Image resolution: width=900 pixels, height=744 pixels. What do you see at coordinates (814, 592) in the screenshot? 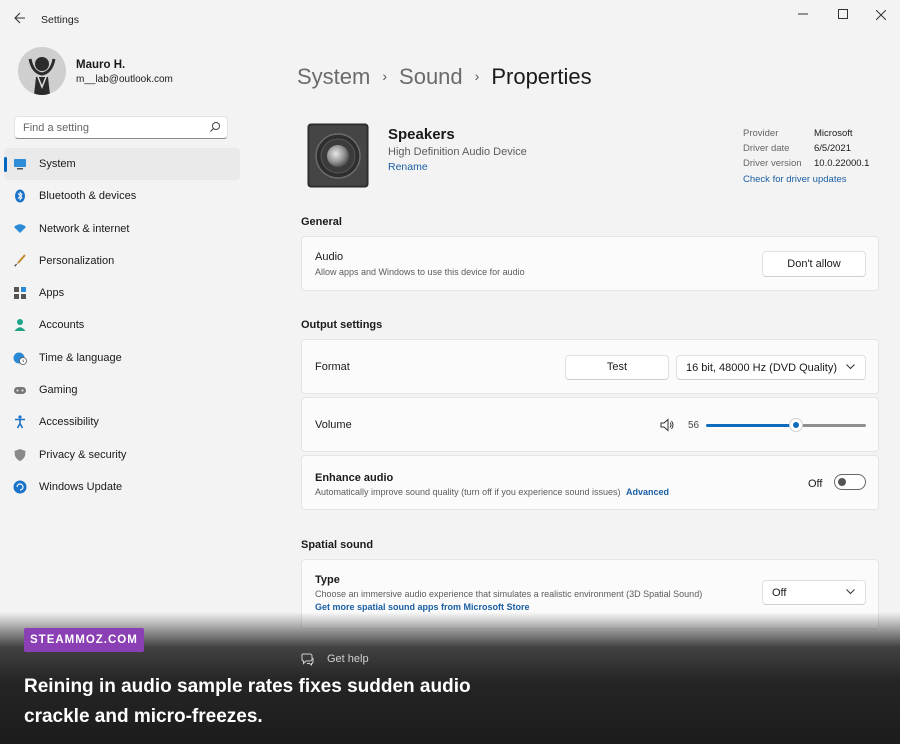
I see `spatial-type-dropdown: Off` at bounding box center [814, 592].